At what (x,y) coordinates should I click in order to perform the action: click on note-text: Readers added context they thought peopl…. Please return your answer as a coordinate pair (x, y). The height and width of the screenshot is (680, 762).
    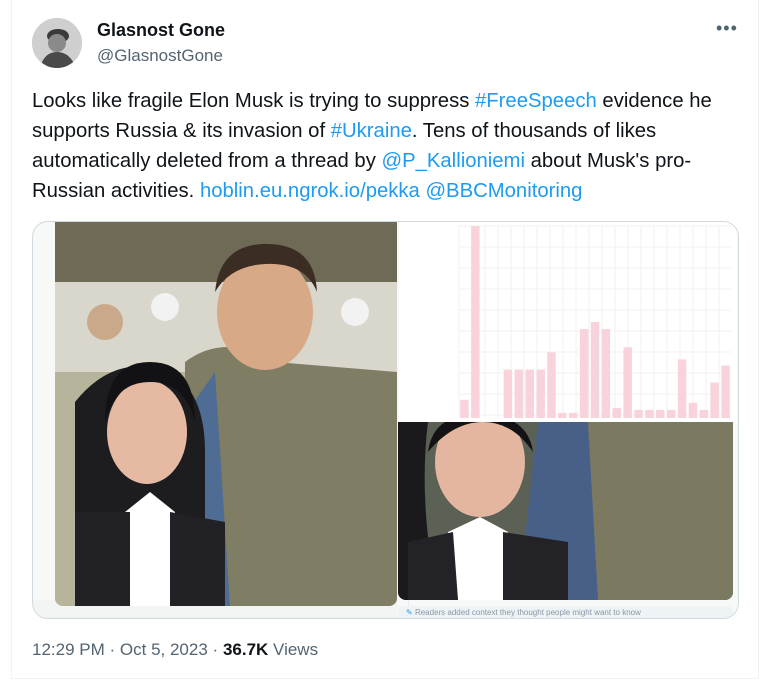
    Looking at the image, I should click on (527, 612).